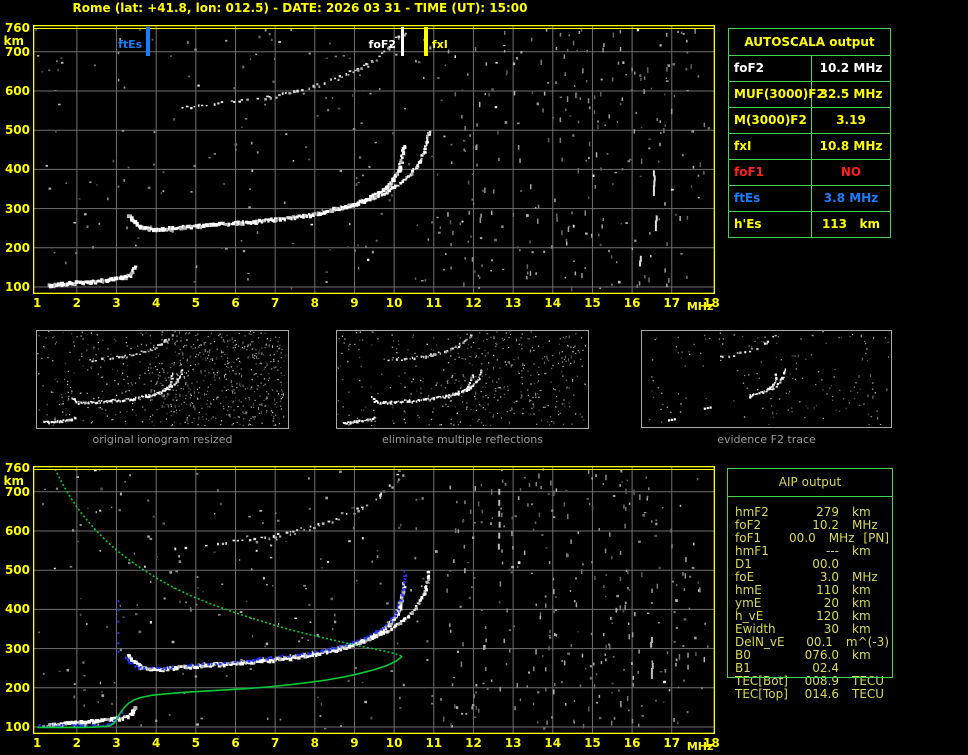 The image size is (968, 755). I want to click on aip-row-label: TEC[Top], so click(761, 694).